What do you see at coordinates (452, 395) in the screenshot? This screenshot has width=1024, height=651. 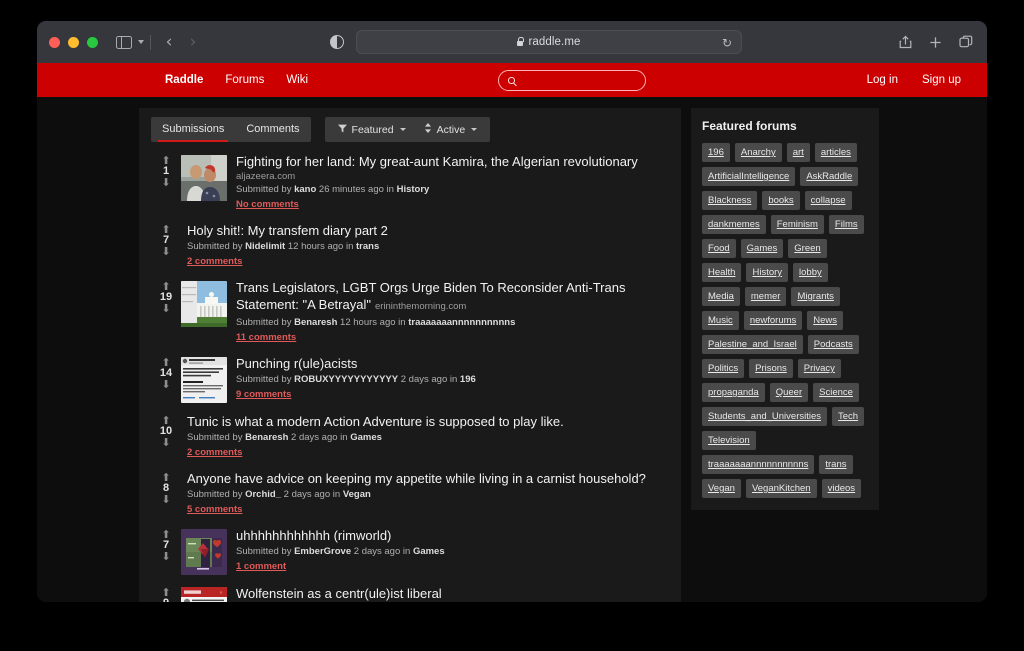 I see `submission-comments-link: 9 comments` at bounding box center [452, 395].